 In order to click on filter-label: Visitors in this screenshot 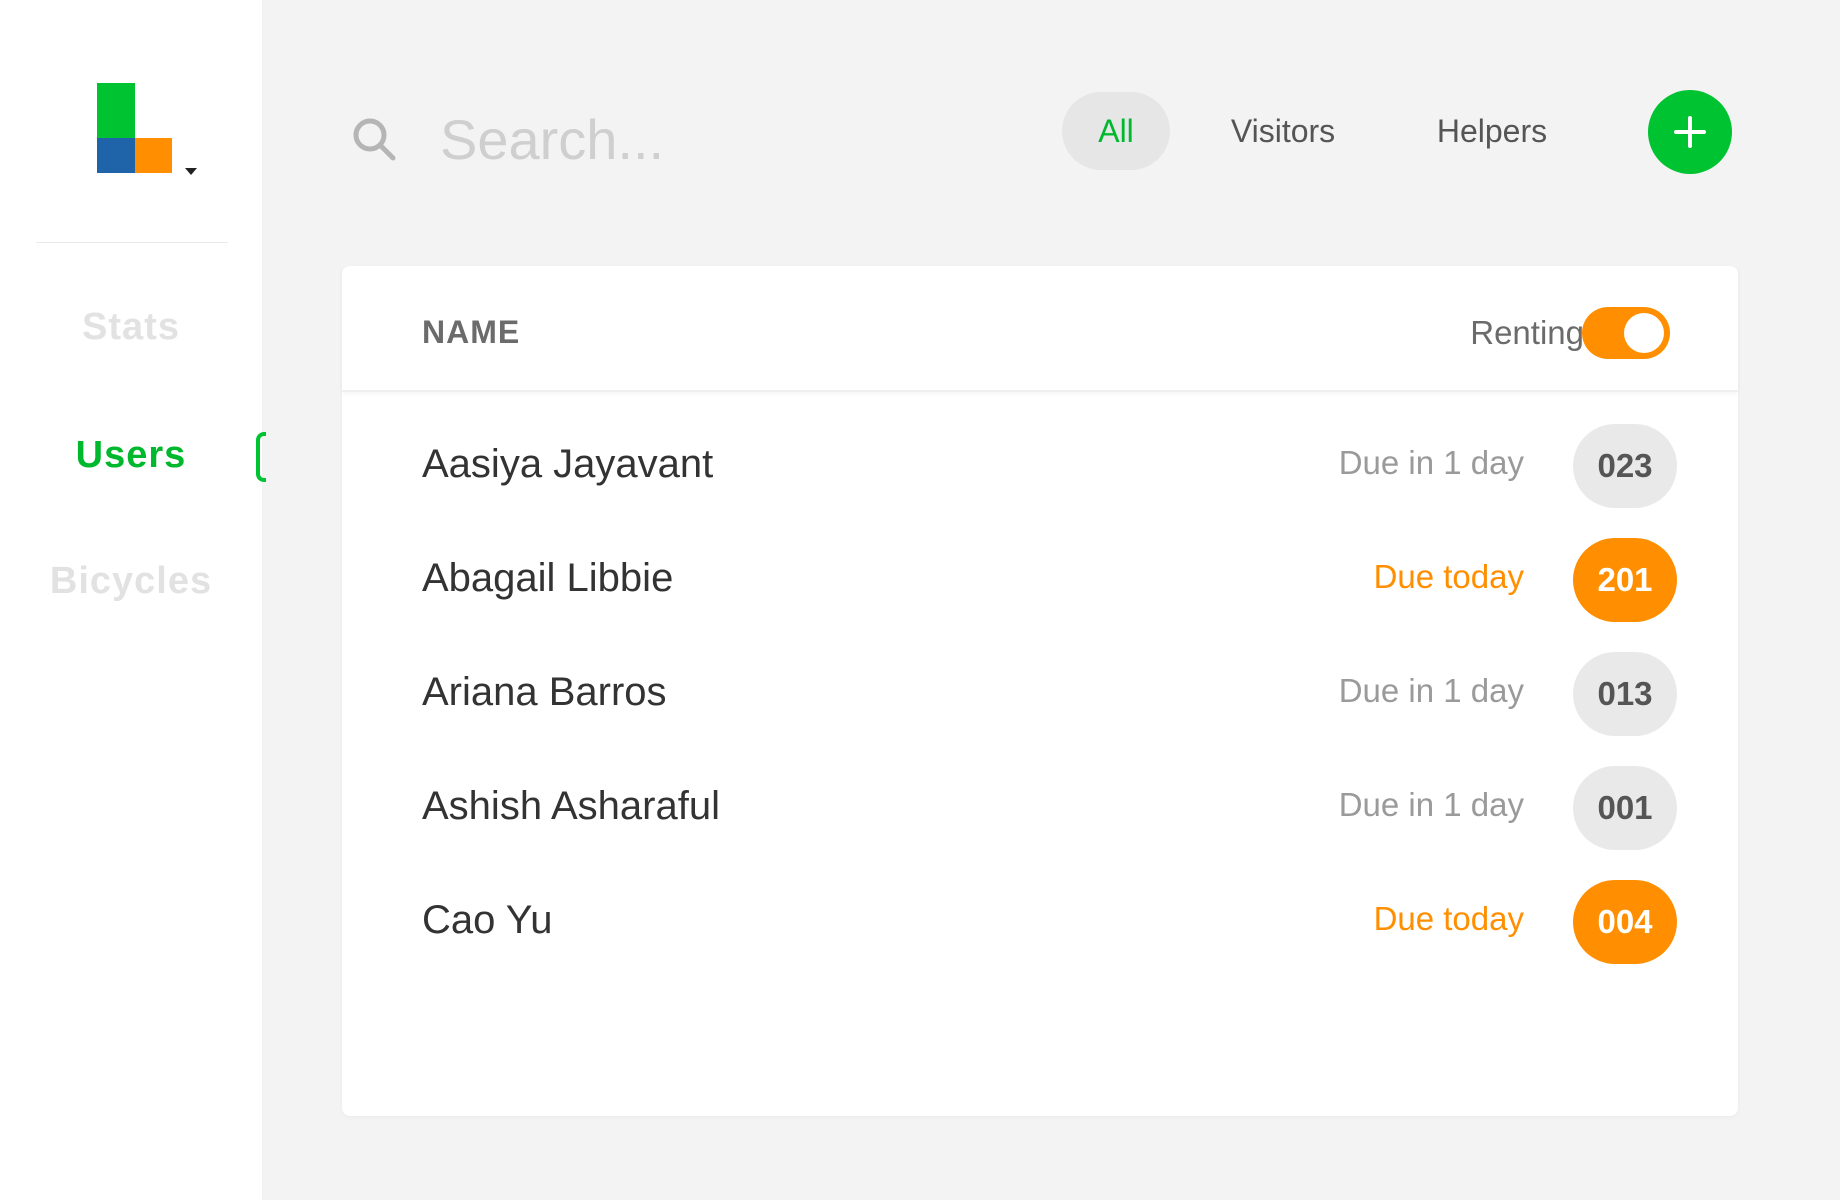, I will do `click(1283, 131)`.